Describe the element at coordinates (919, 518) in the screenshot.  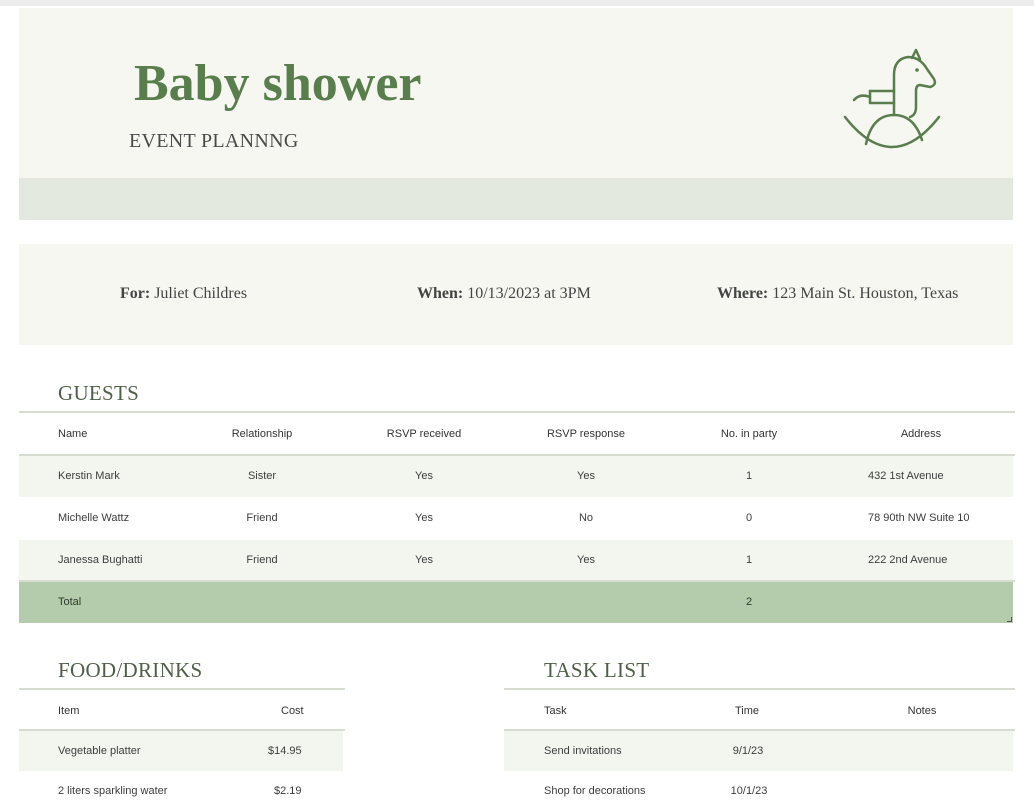
I see `guest-address: 78 90th NW Suite 10` at that location.